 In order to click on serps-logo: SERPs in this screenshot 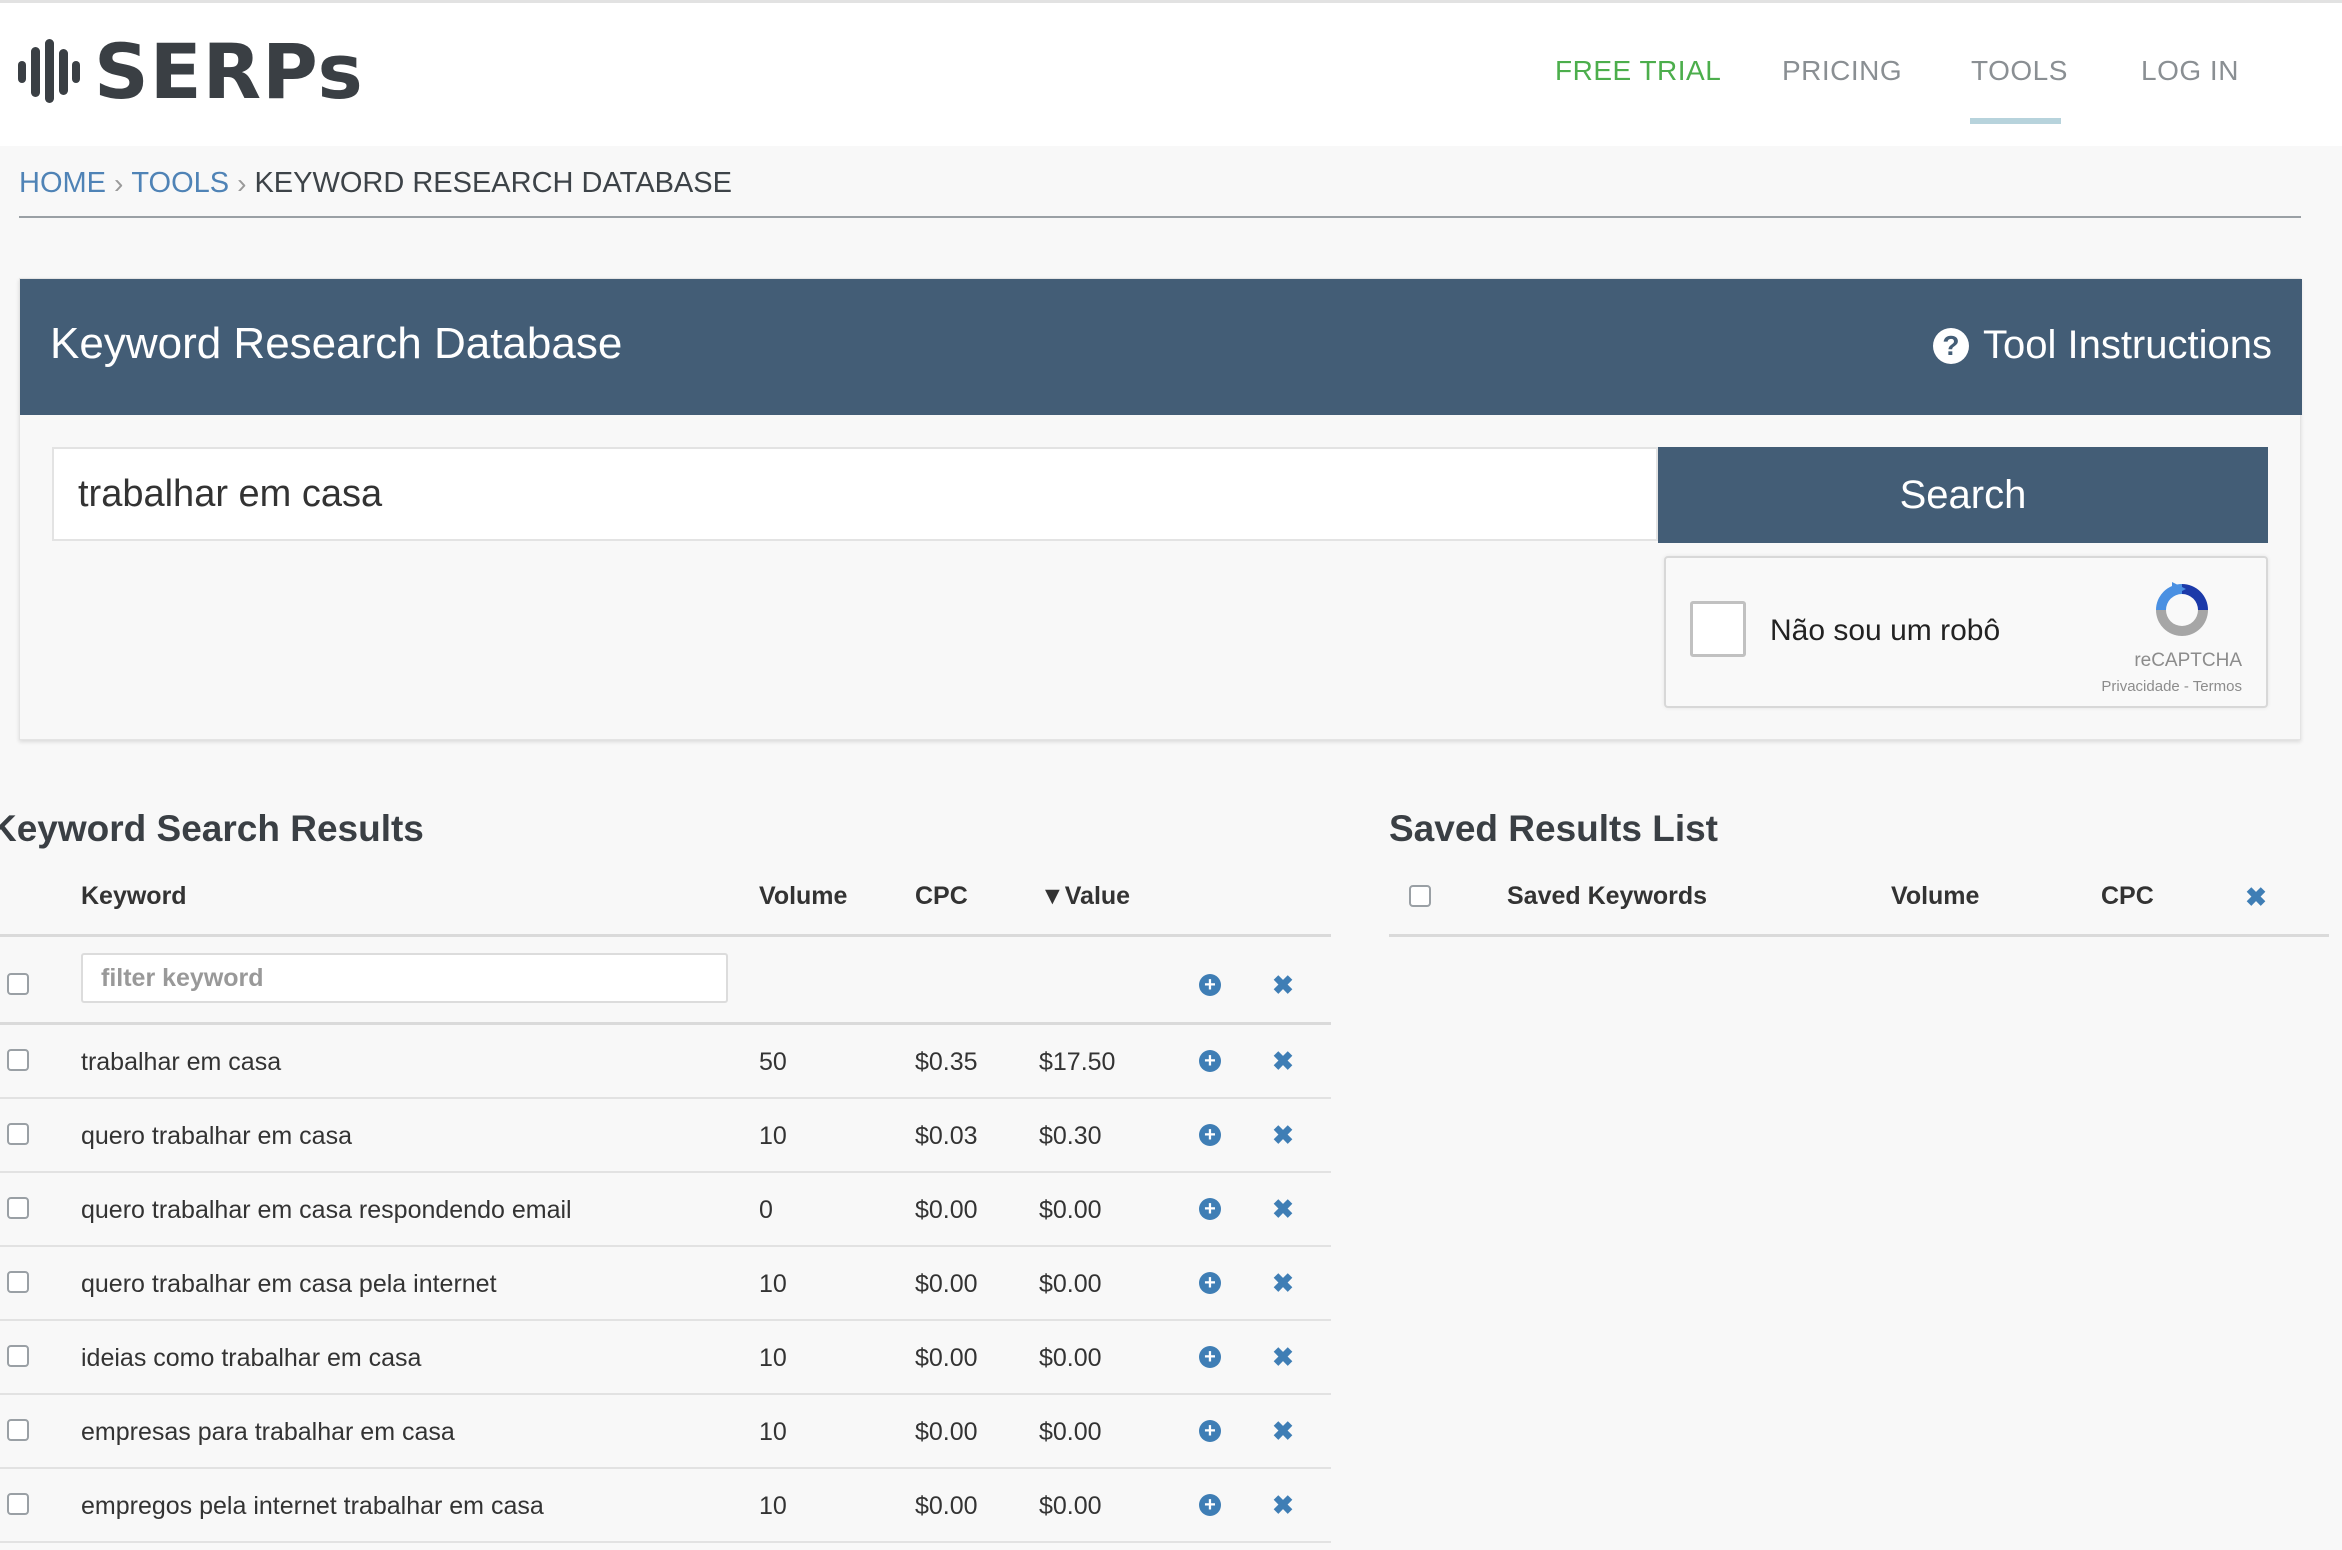, I will do `click(191, 71)`.